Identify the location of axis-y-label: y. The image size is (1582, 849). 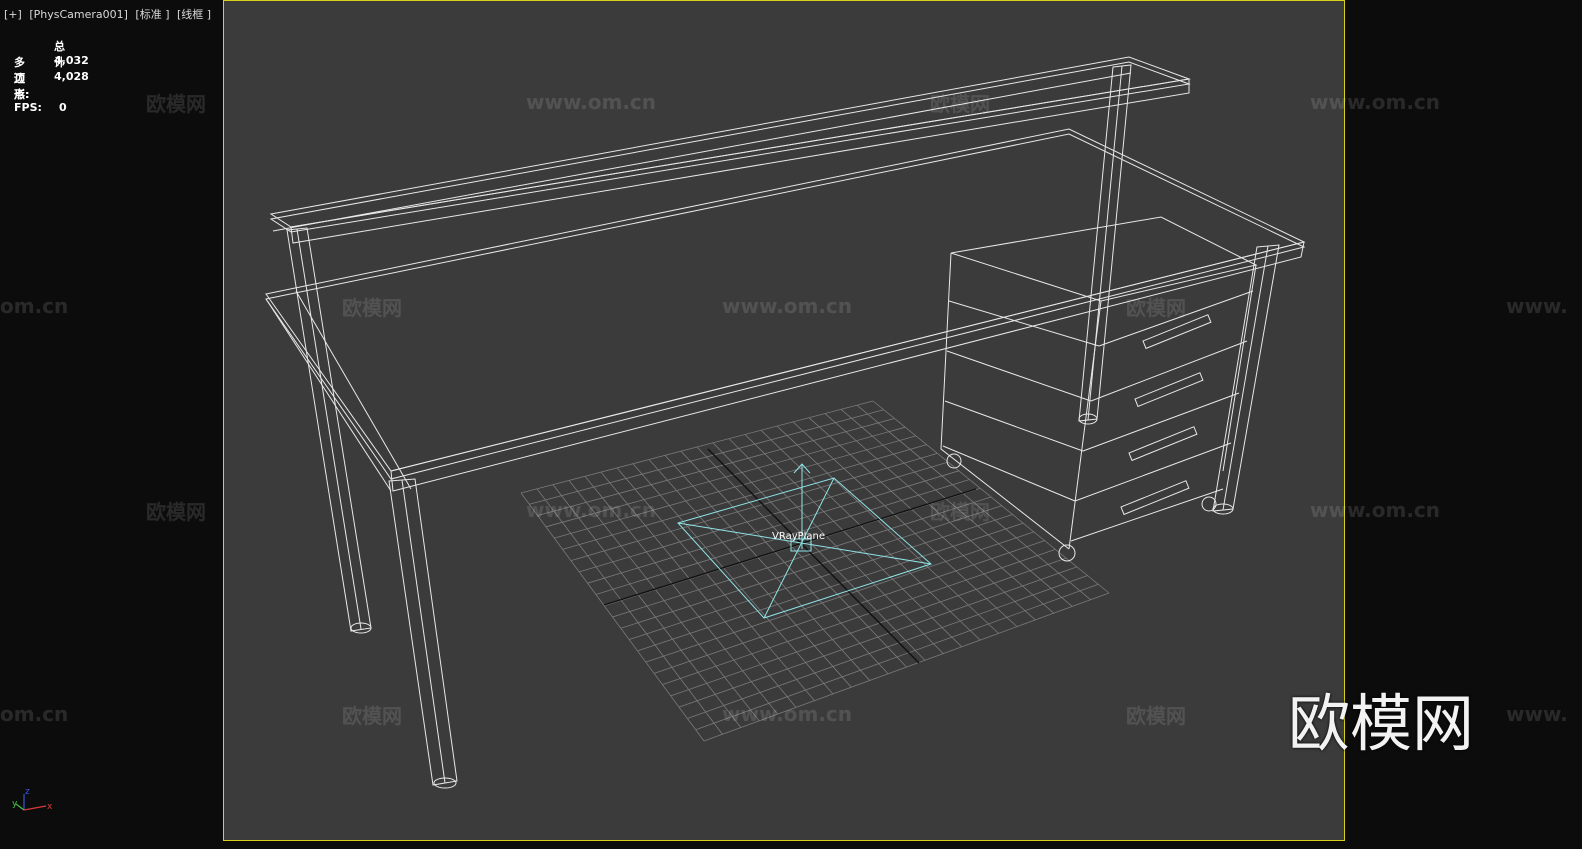
(15, 804).